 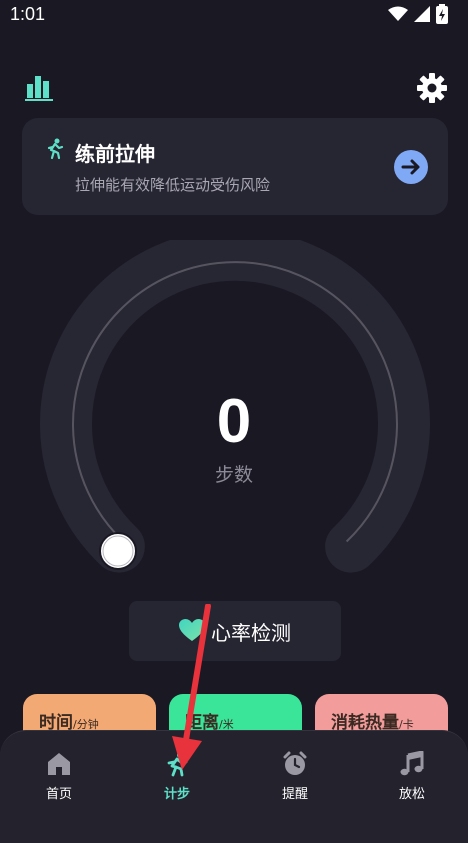 I want to click on step-count: 0, so click(x=234, y=421).